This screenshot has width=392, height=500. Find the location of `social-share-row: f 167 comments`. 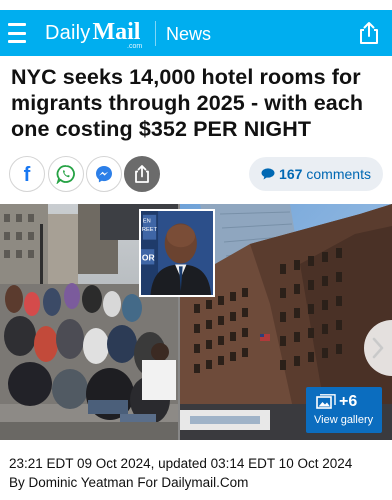

social-share-row: f 167 comments is located at coordinates (196, 175).